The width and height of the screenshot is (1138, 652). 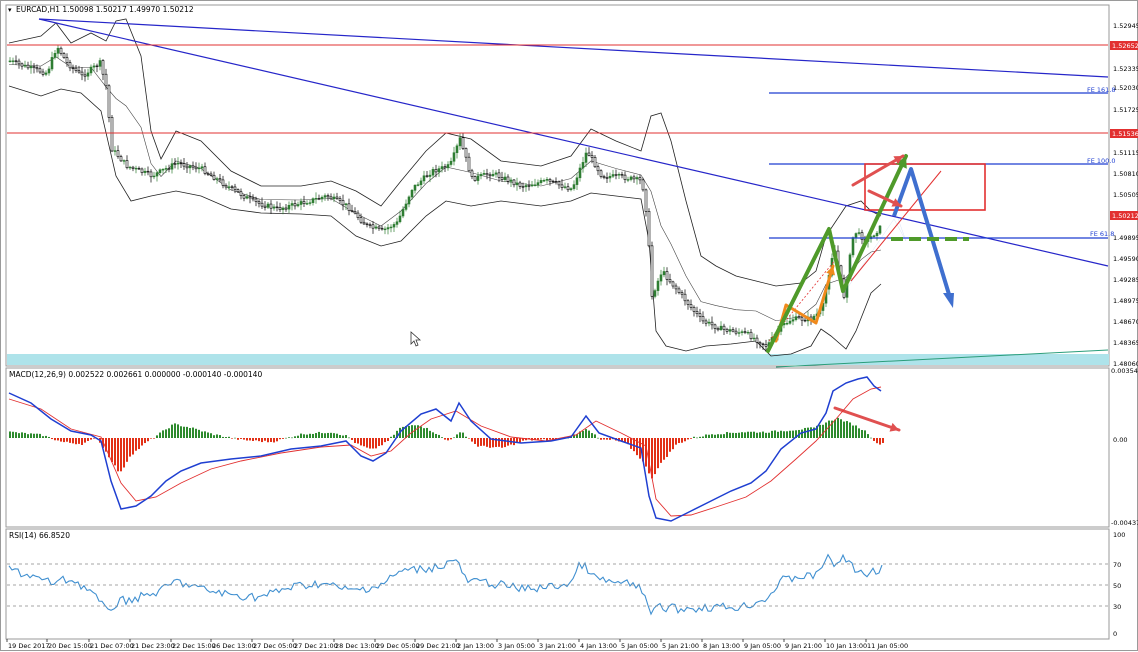 I want to click on fib-label-61: FE 61.8, so click(x=1102, y=234).